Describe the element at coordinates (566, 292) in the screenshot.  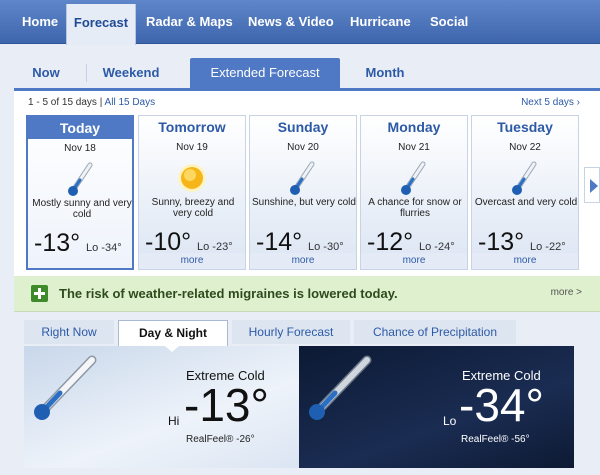
I see `banner-more-link: more >` at that location.